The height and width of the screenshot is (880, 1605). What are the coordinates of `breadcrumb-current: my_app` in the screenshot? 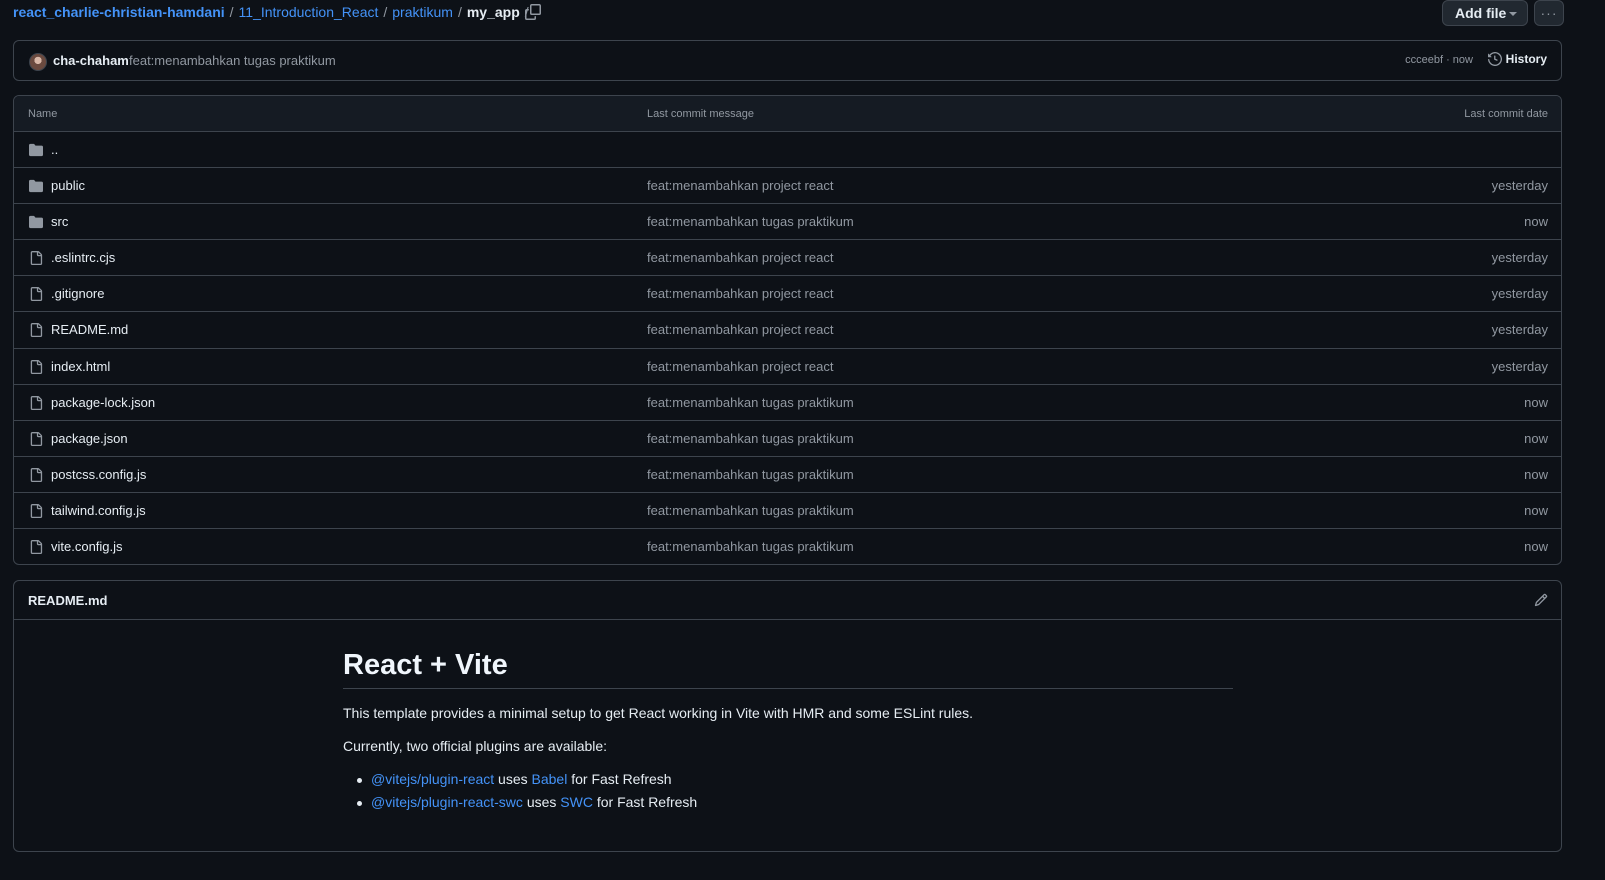 It's located at (493, 12).